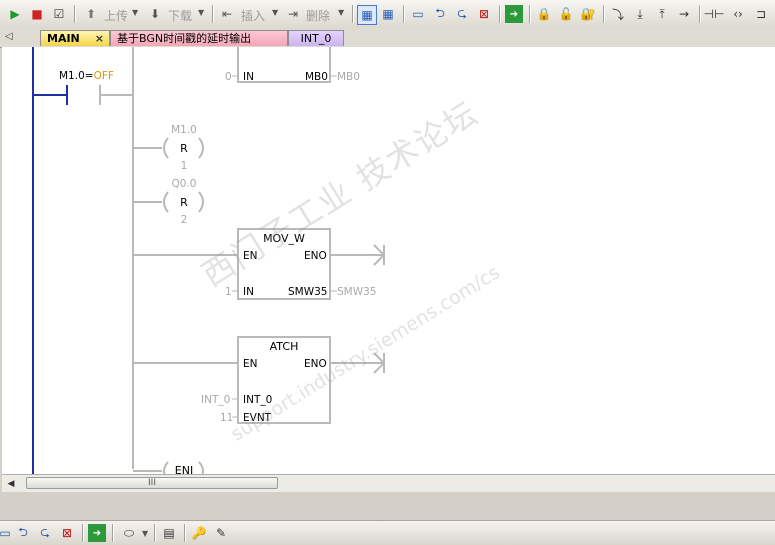  Describe the element at coordinates (714, 14) in the screenshot. I see `contact-icon: ⊣⊢` at that location.